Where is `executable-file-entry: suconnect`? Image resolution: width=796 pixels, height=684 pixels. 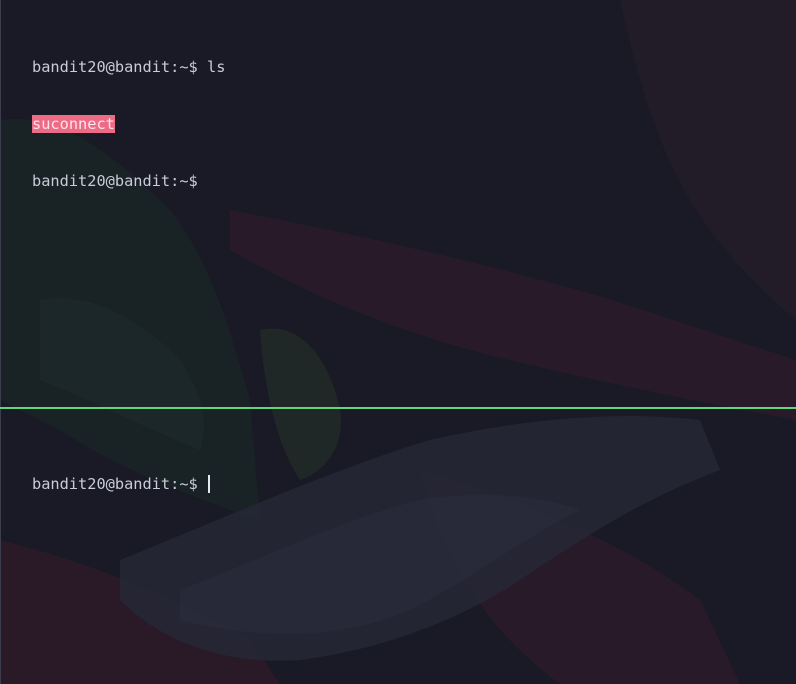 executable-file-entry: suconnect is located at coordinates (73, 124).